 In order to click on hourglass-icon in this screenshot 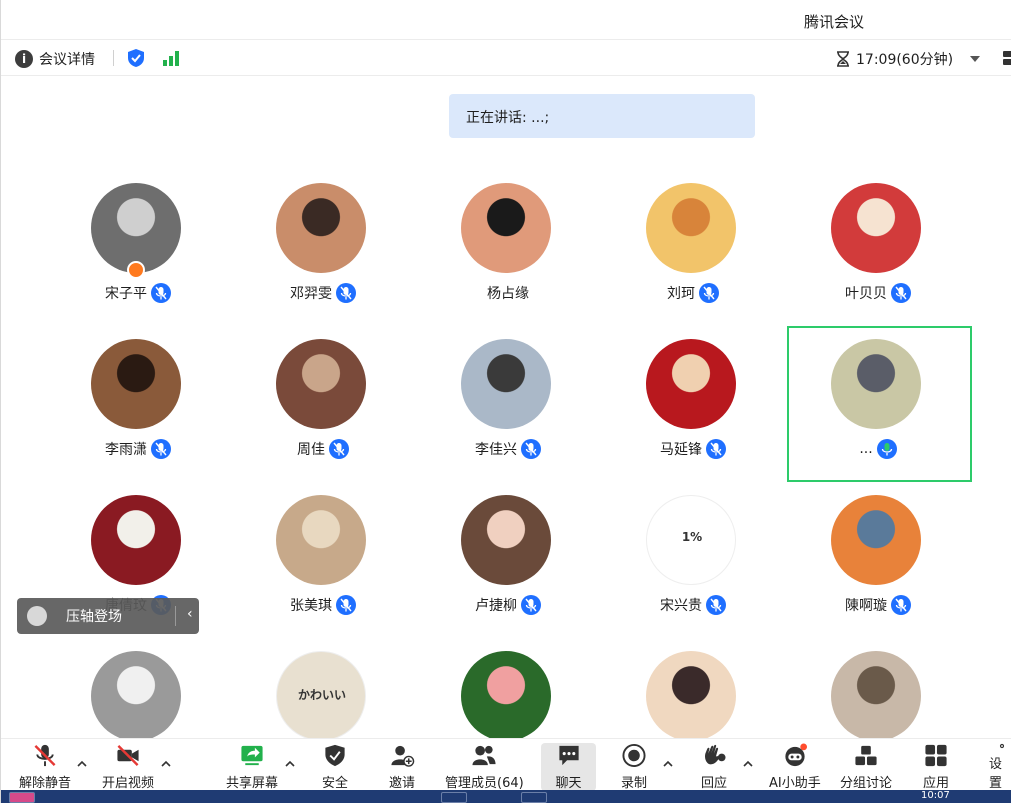, I will do `click(843, 59)`.